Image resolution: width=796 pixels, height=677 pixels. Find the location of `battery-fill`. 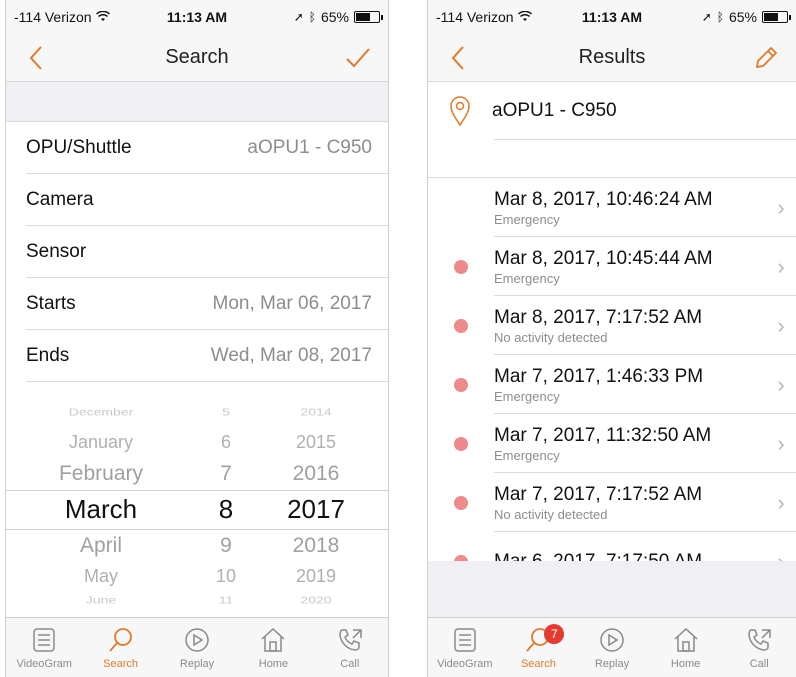

battery-fill is located at coordinates (363, 17).